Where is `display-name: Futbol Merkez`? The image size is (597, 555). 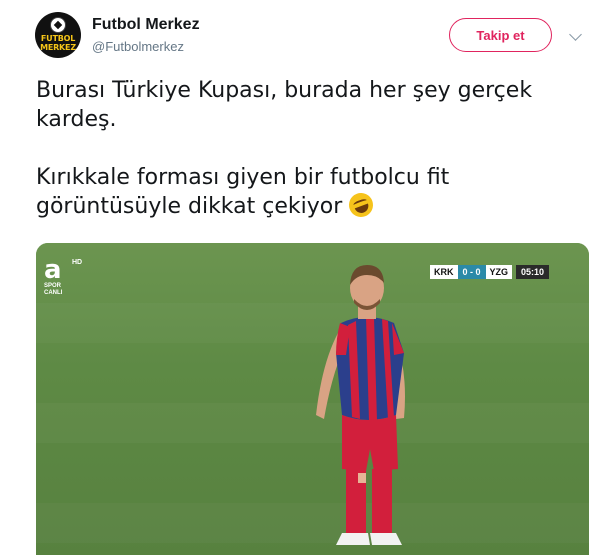
display-name: Futbol Merkez is located at coordinates (146, 25).